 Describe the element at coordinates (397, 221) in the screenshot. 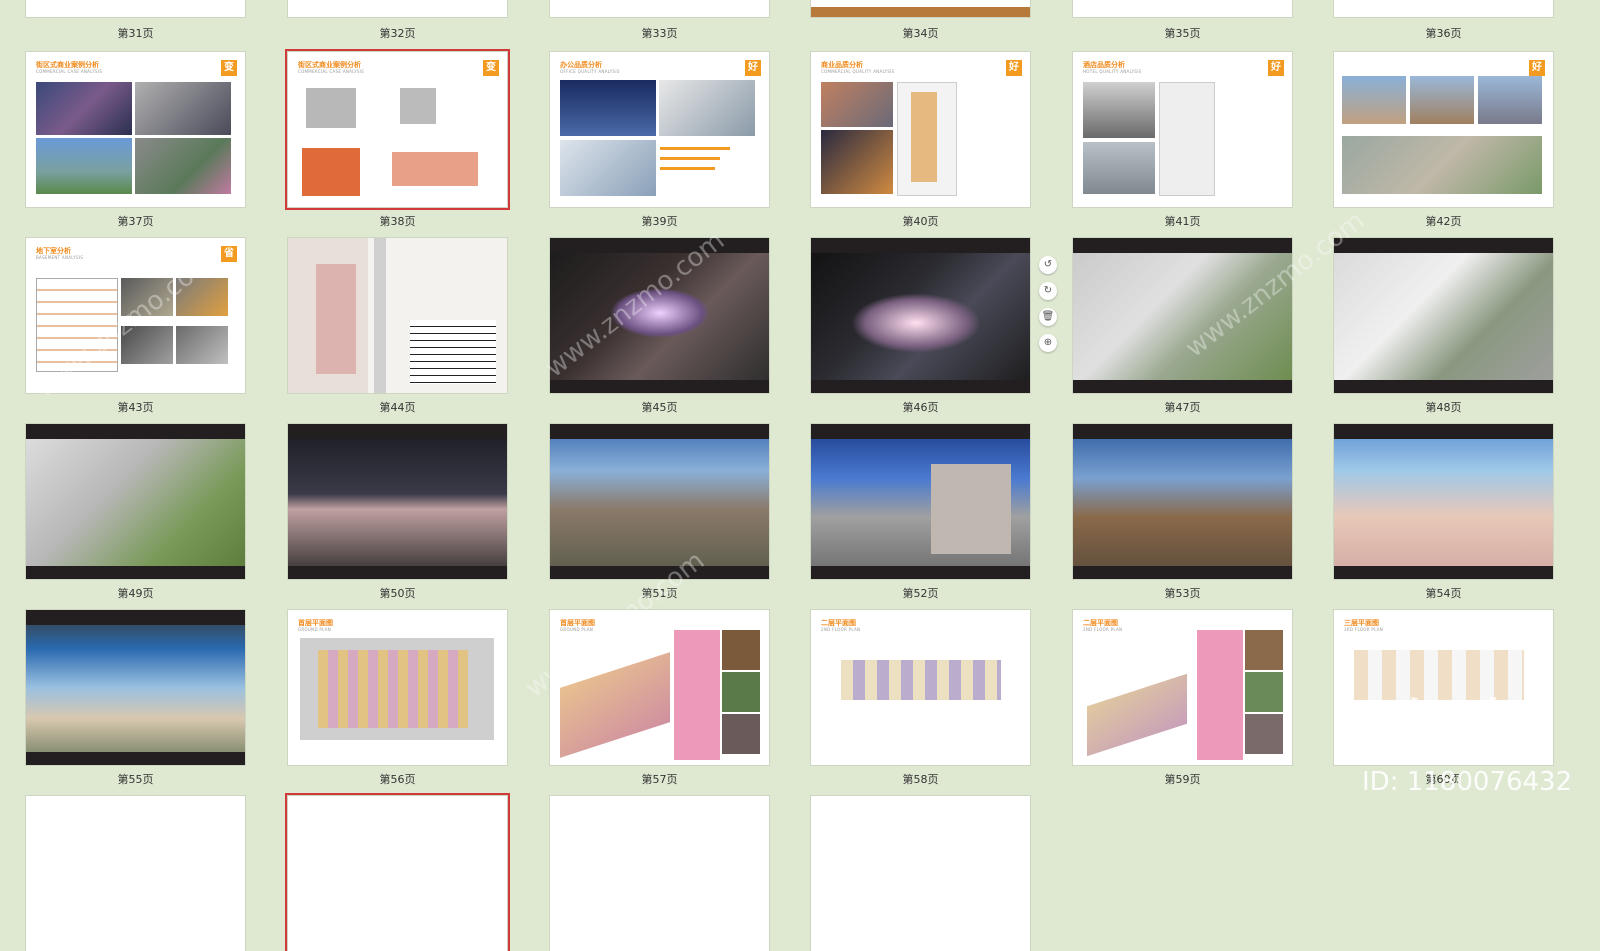

I see `page-label: 第38页` at that location.